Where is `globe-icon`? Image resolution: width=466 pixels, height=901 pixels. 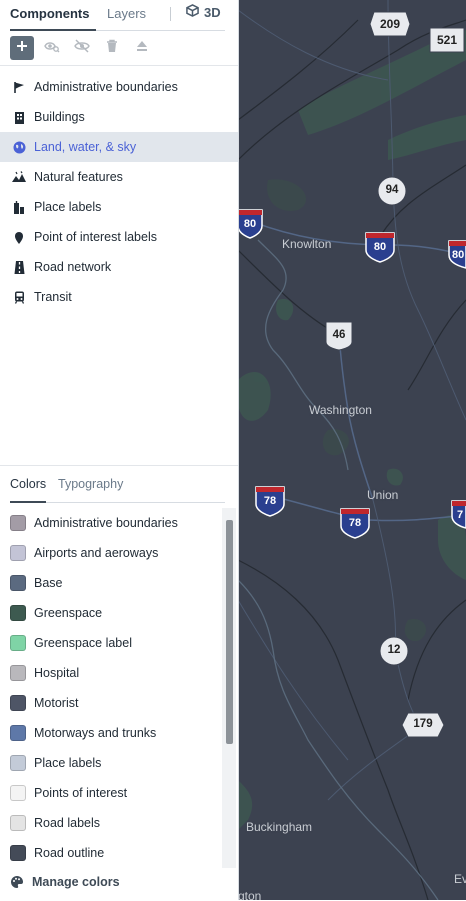 globe-icon is located at coordinates (19, 147).